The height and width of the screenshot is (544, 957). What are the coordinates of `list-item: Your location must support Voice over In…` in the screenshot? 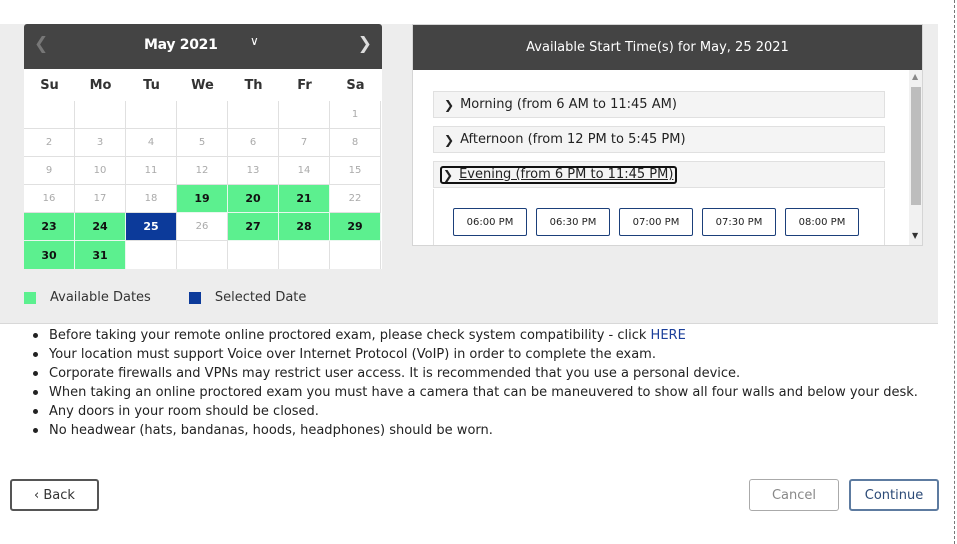 It's located at (474, 354).